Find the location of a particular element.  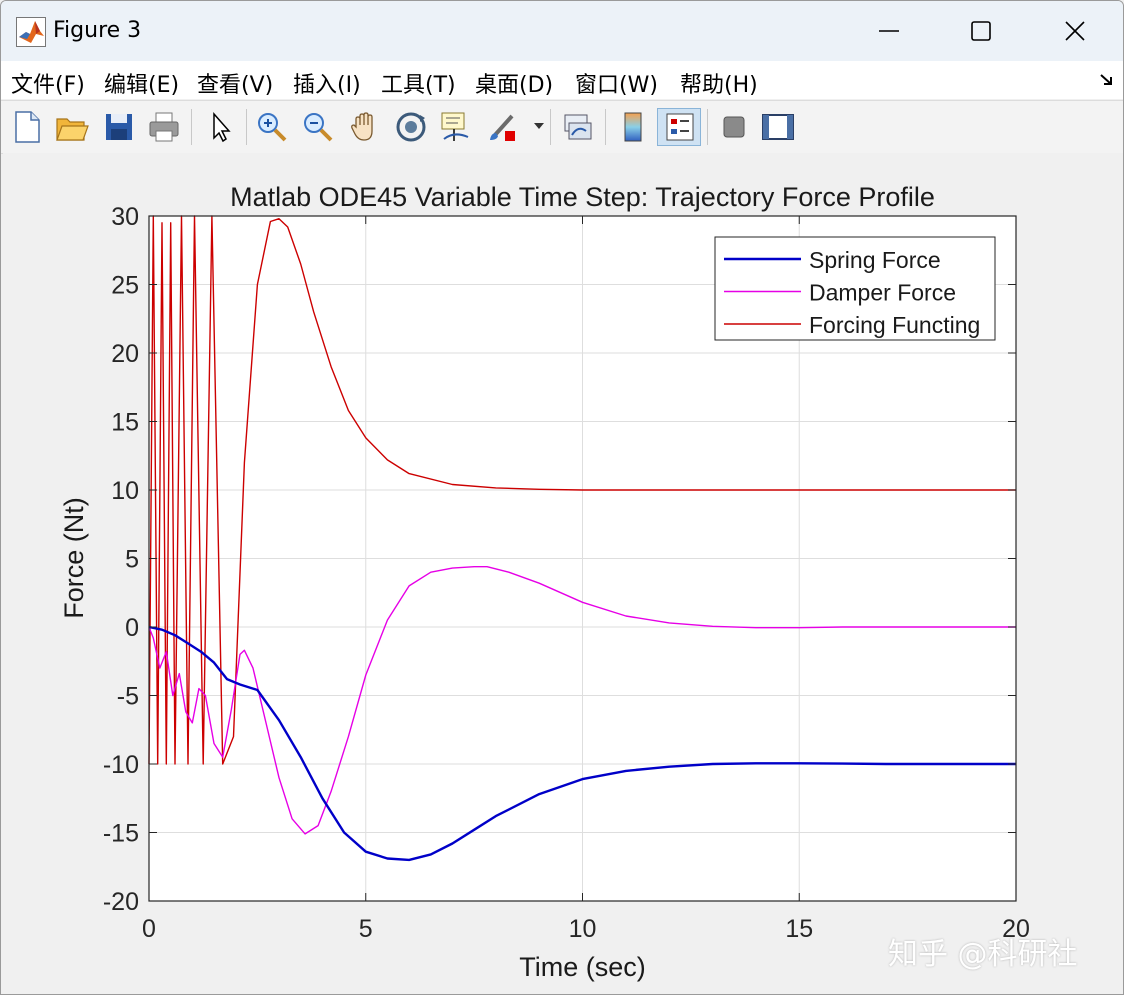

new-figure-button is located at coordinates (27, 127).